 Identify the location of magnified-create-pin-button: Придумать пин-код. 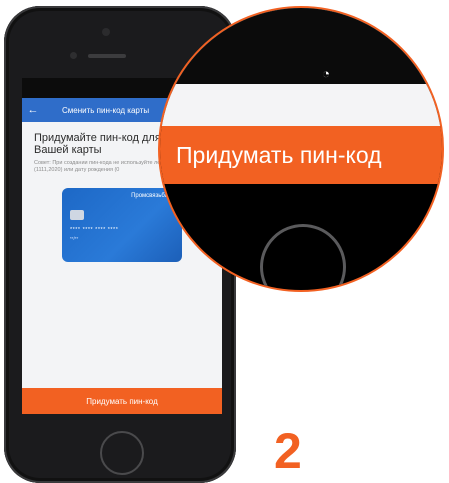
(301, 155).